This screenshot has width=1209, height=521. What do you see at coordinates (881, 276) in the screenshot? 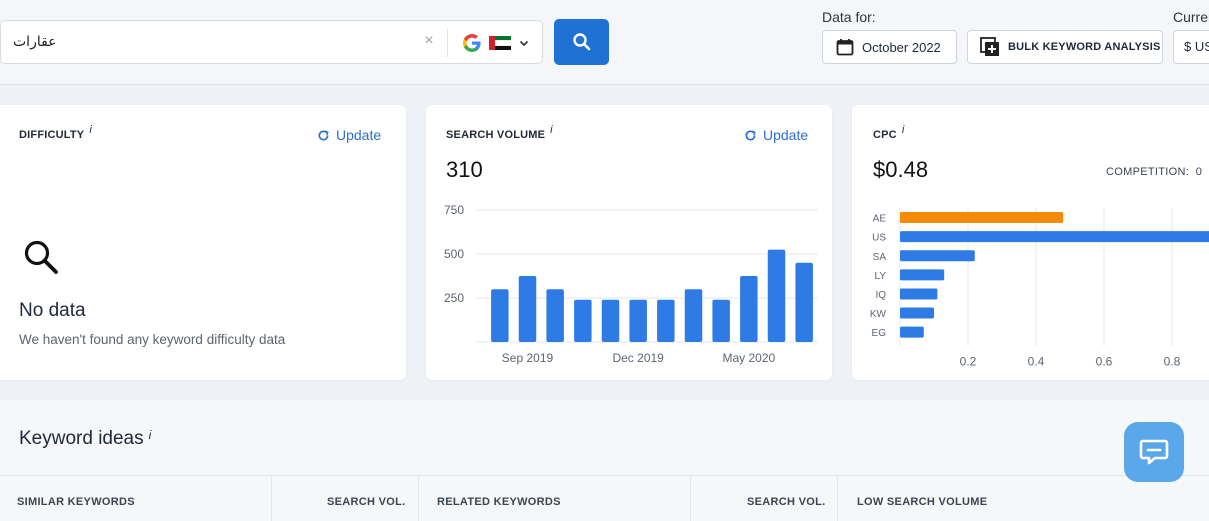
I see `country-label: LY` at bounding box center [881, 276].